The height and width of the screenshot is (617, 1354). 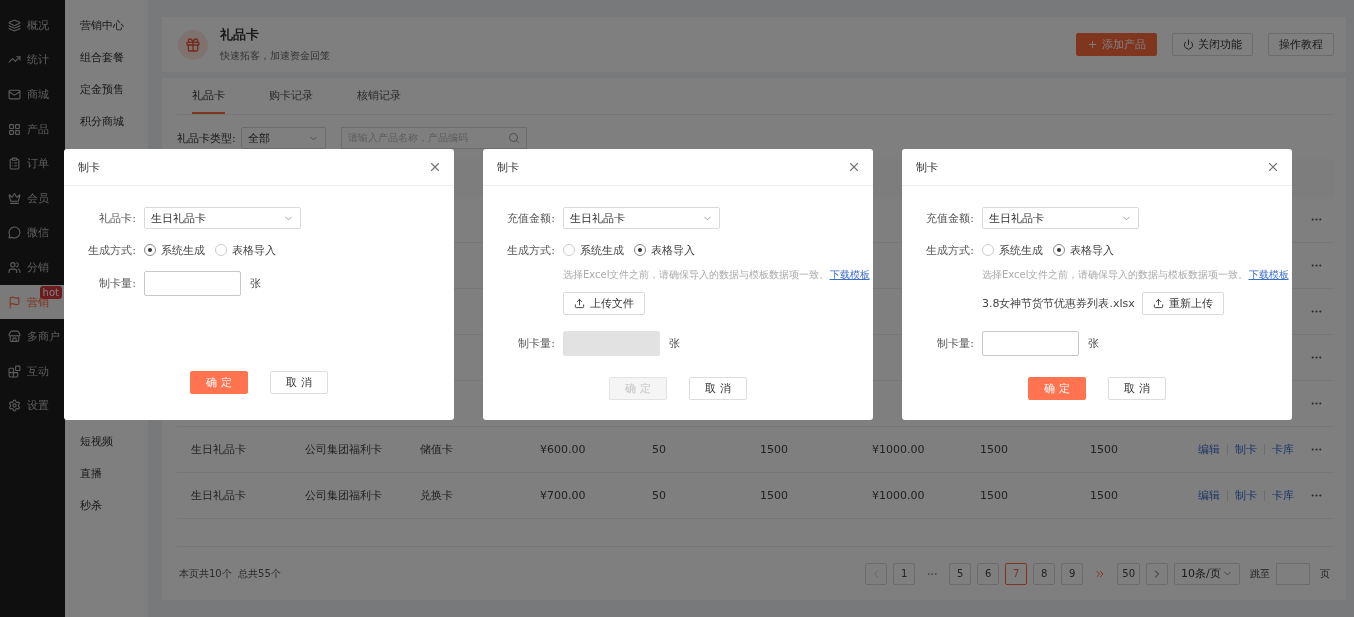 I want to click on submenu-item: 秒杀, so click(x=106, y=505).